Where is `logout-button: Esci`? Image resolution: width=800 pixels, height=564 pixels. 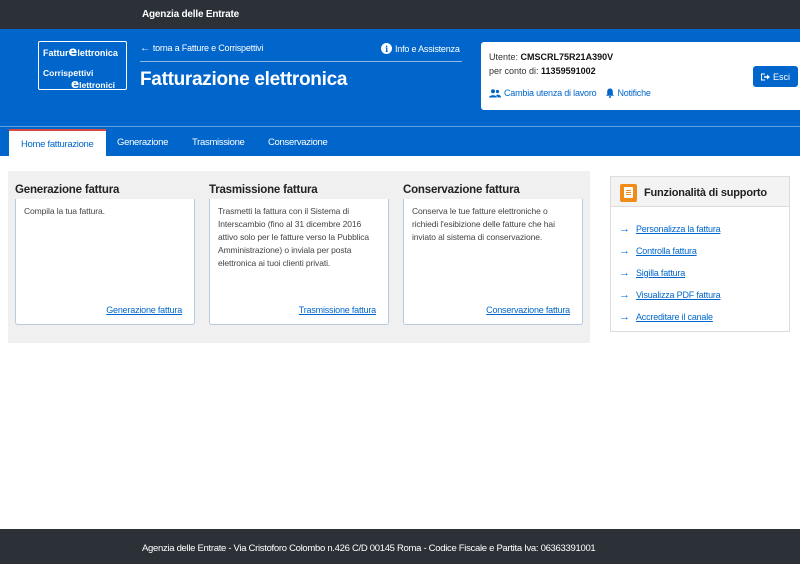
logout-button: Esci is located at coordinates (775, 76).